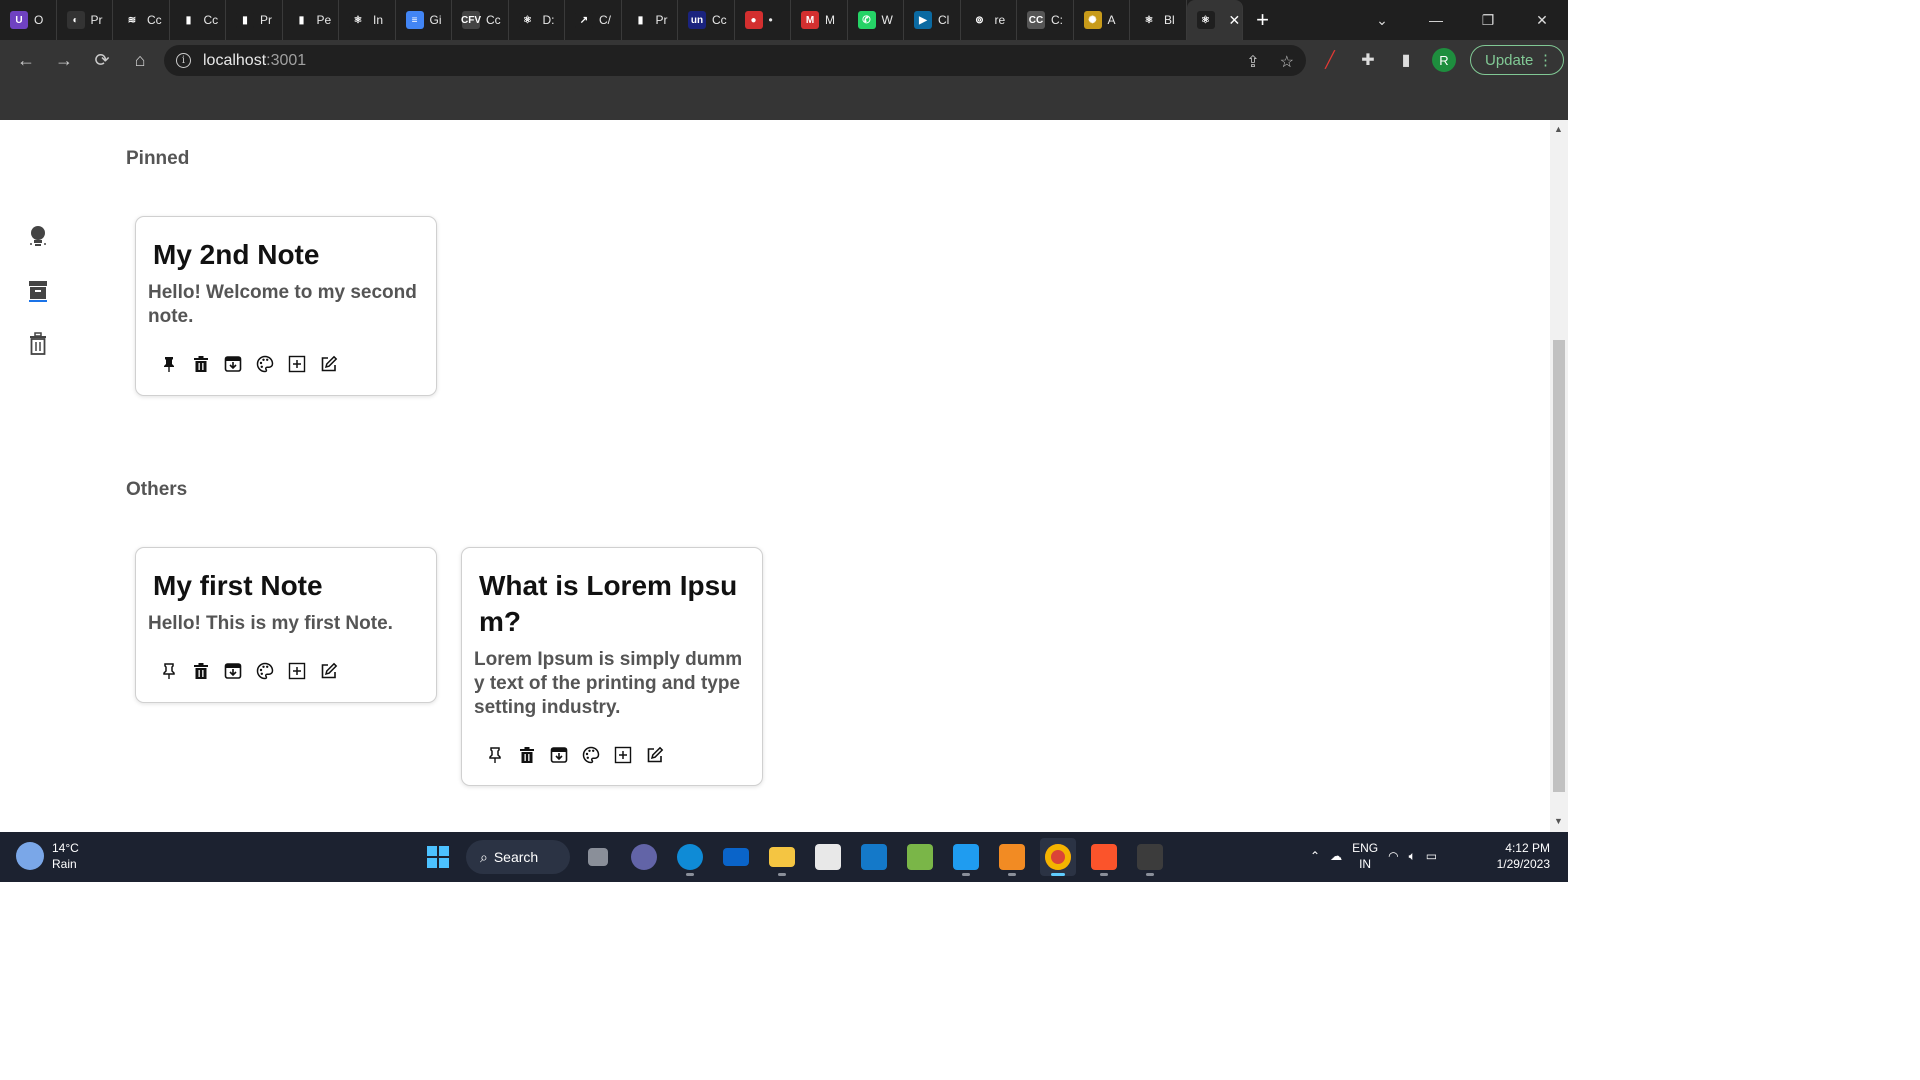  I want to click on chrome-icon, so click(1058, 857).